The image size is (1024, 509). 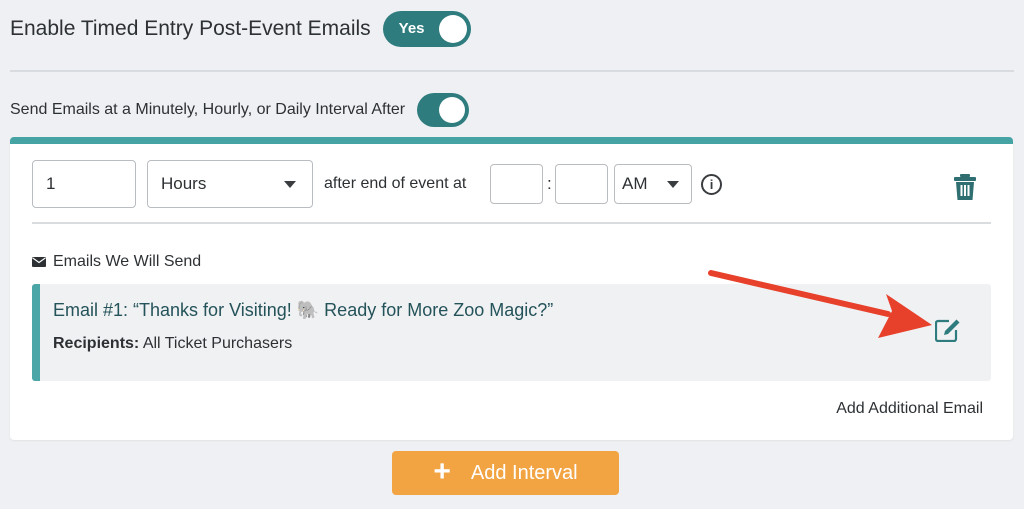 I want to click on section-divider, so click(x=512, y=71).